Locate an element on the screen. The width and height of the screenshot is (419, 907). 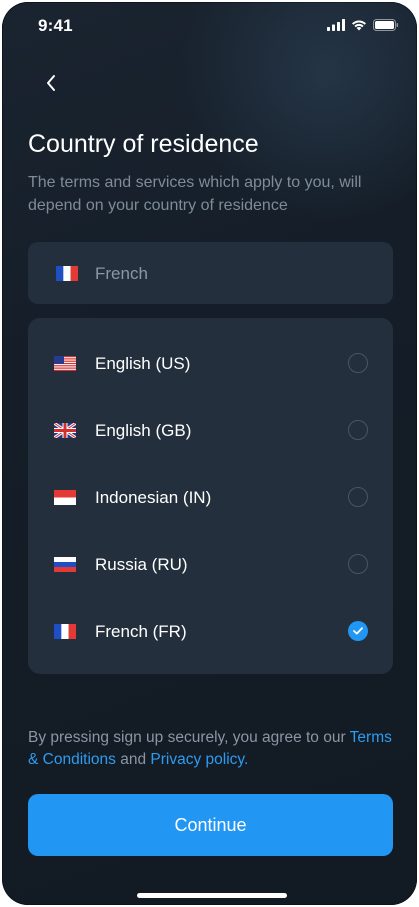
list-item-label: French (FR) is located at coordinates (141, 631).